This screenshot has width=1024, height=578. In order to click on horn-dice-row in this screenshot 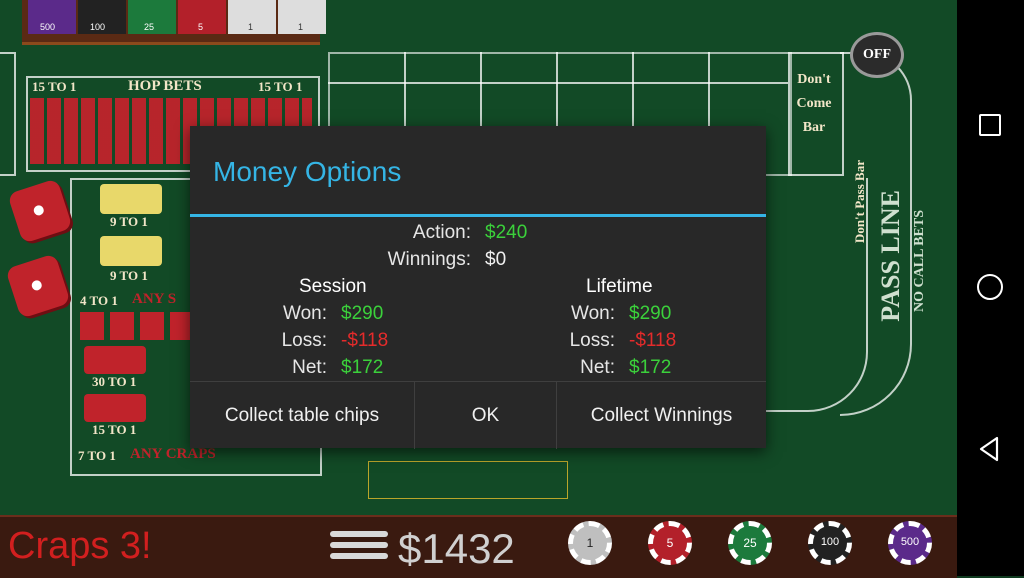, I will do `click(135, 326)`.